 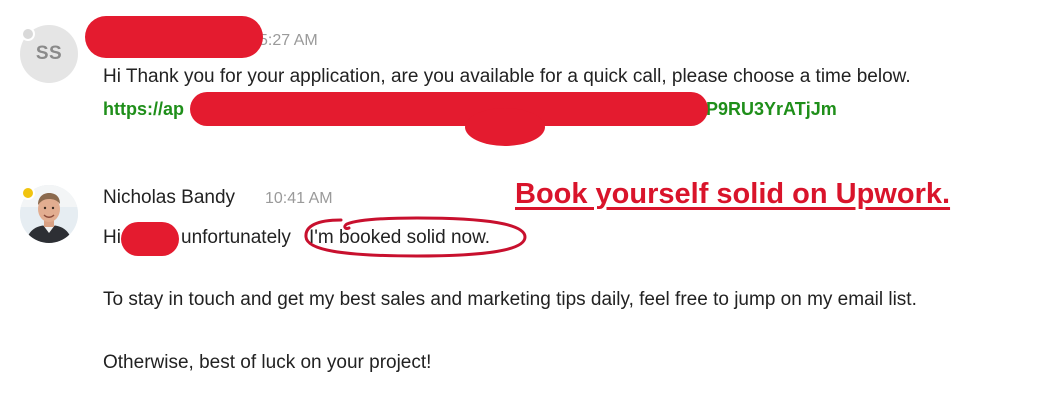 I want to click on message-text: Otherwise, best of luck on your project!, so click(x=267, y=362).